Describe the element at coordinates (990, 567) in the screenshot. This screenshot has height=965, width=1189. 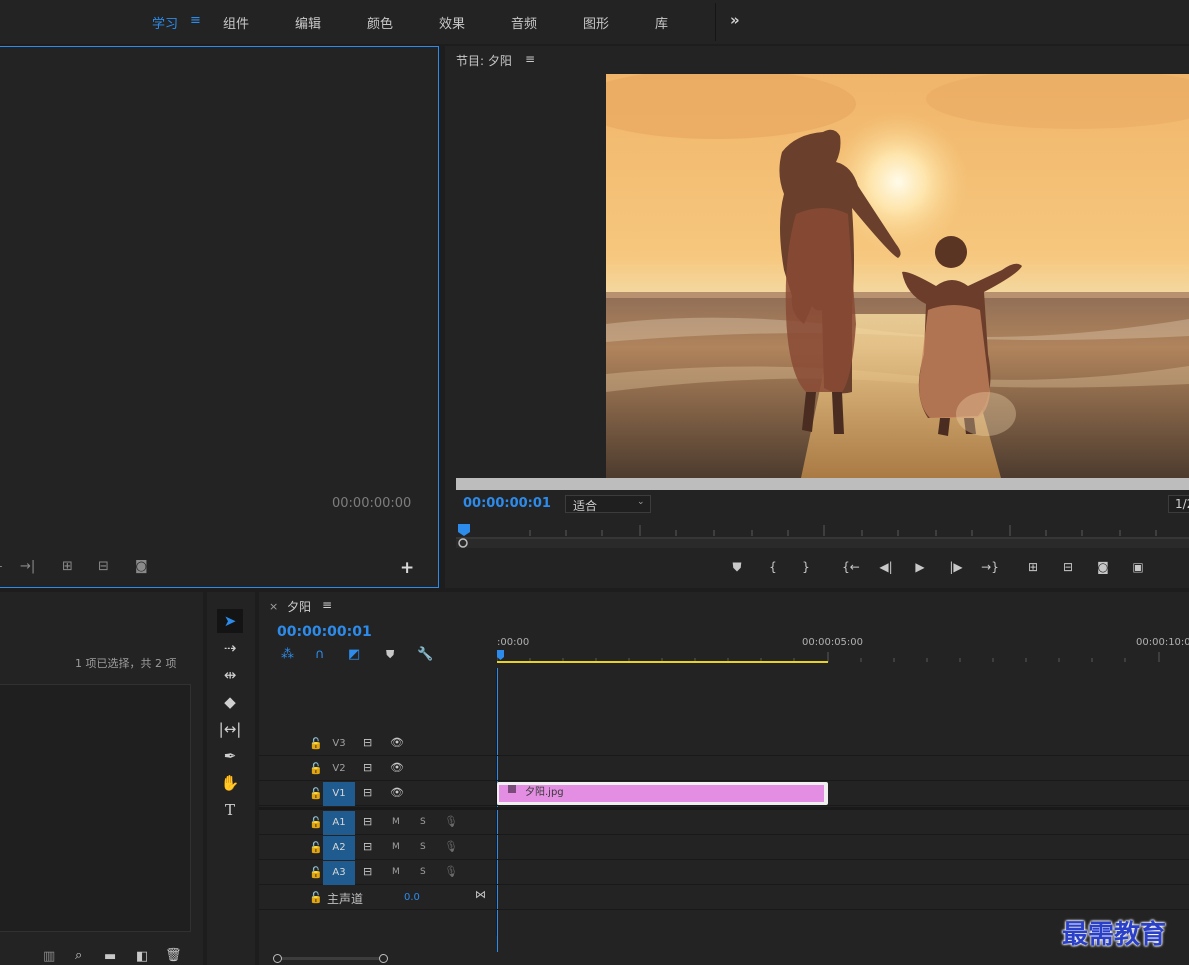
I see `go-to-out-icon: →}` at that location.